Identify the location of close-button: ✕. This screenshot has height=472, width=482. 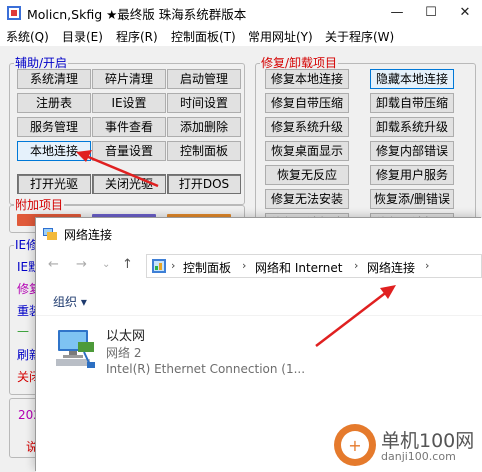
(465, 13).